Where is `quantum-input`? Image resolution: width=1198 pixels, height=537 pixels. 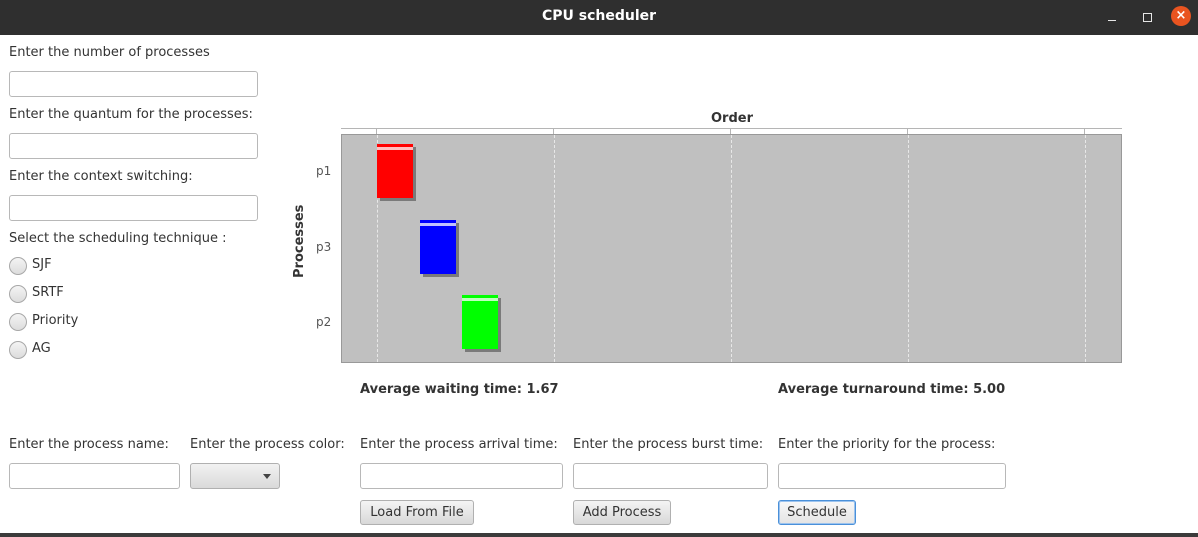 quantum-input is located at coordinates (133, 146).